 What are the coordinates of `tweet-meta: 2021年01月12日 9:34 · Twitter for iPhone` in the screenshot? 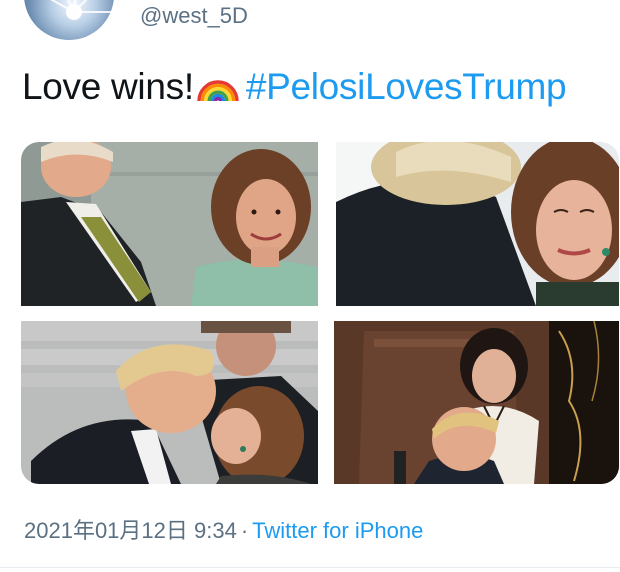 It's located at (223, 529).